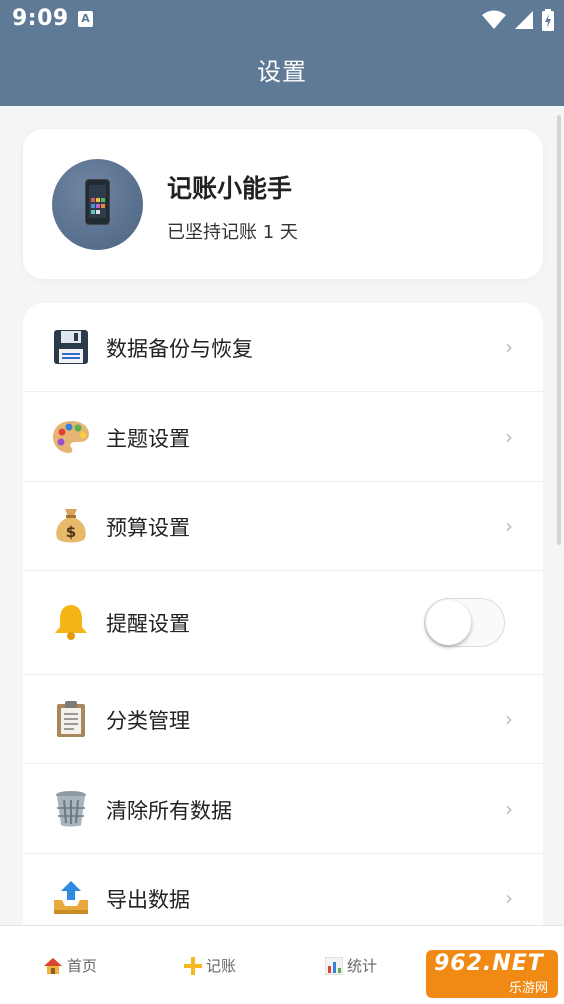 The width and height of the screenshot is (564, 1004). I want to click on clipboard-icon, so click(71, 719).